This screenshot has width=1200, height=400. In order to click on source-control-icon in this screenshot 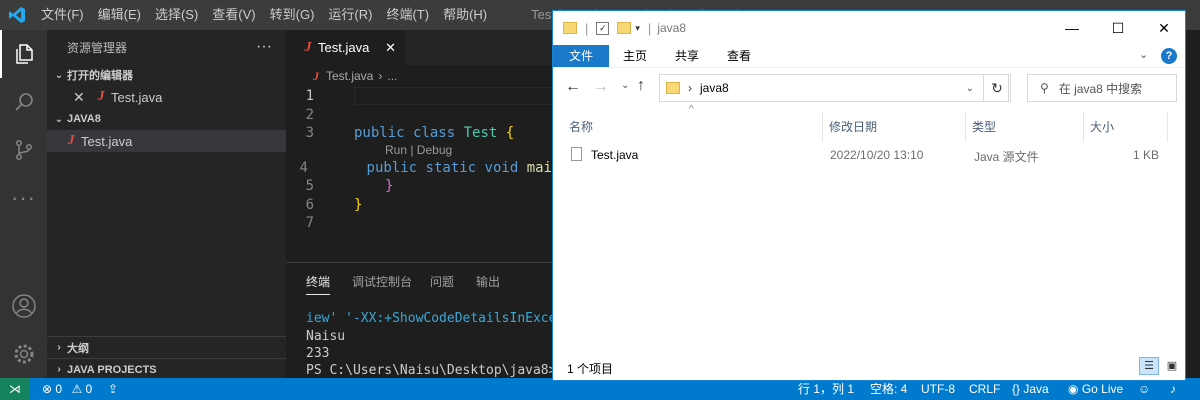, I will do `click(23, 150)`.